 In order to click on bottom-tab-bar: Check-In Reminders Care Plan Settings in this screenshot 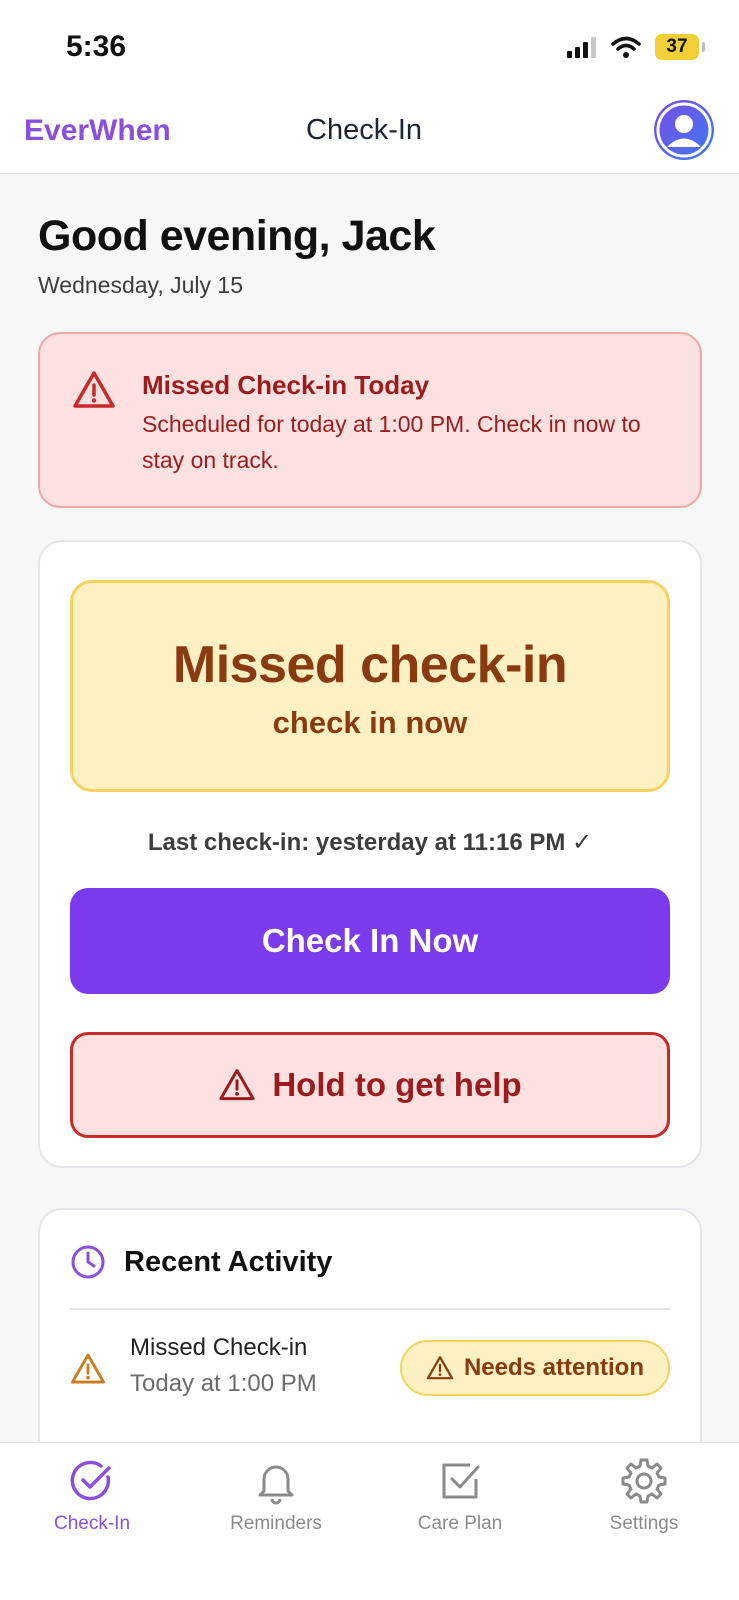, I will do `click(369, 1521)`.